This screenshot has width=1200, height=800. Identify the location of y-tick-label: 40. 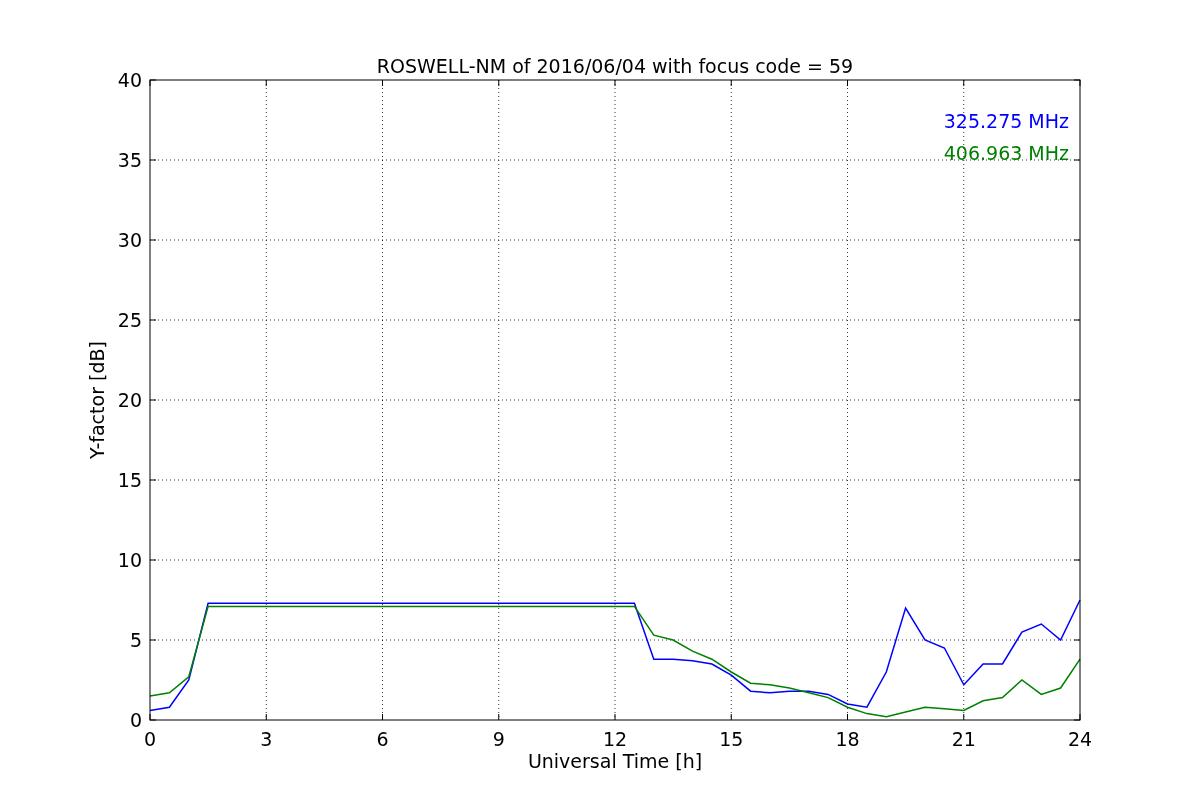
(129, 80).